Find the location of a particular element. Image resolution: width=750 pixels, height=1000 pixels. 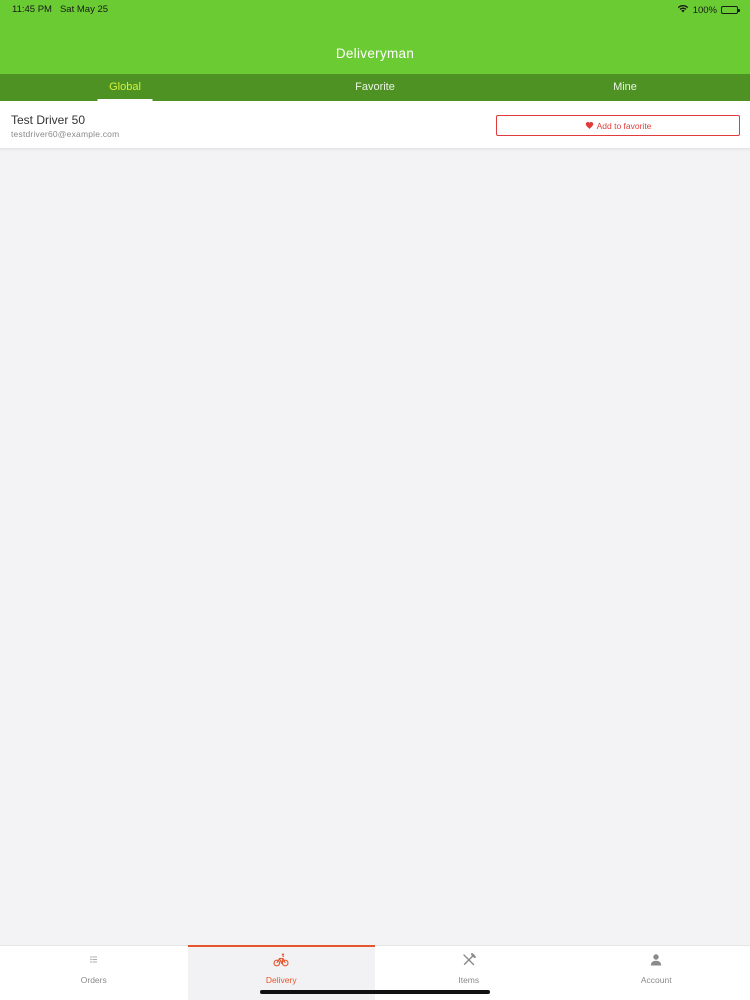

add-to-favorite-button: Add to favorite is located at coordinates (618, 125).